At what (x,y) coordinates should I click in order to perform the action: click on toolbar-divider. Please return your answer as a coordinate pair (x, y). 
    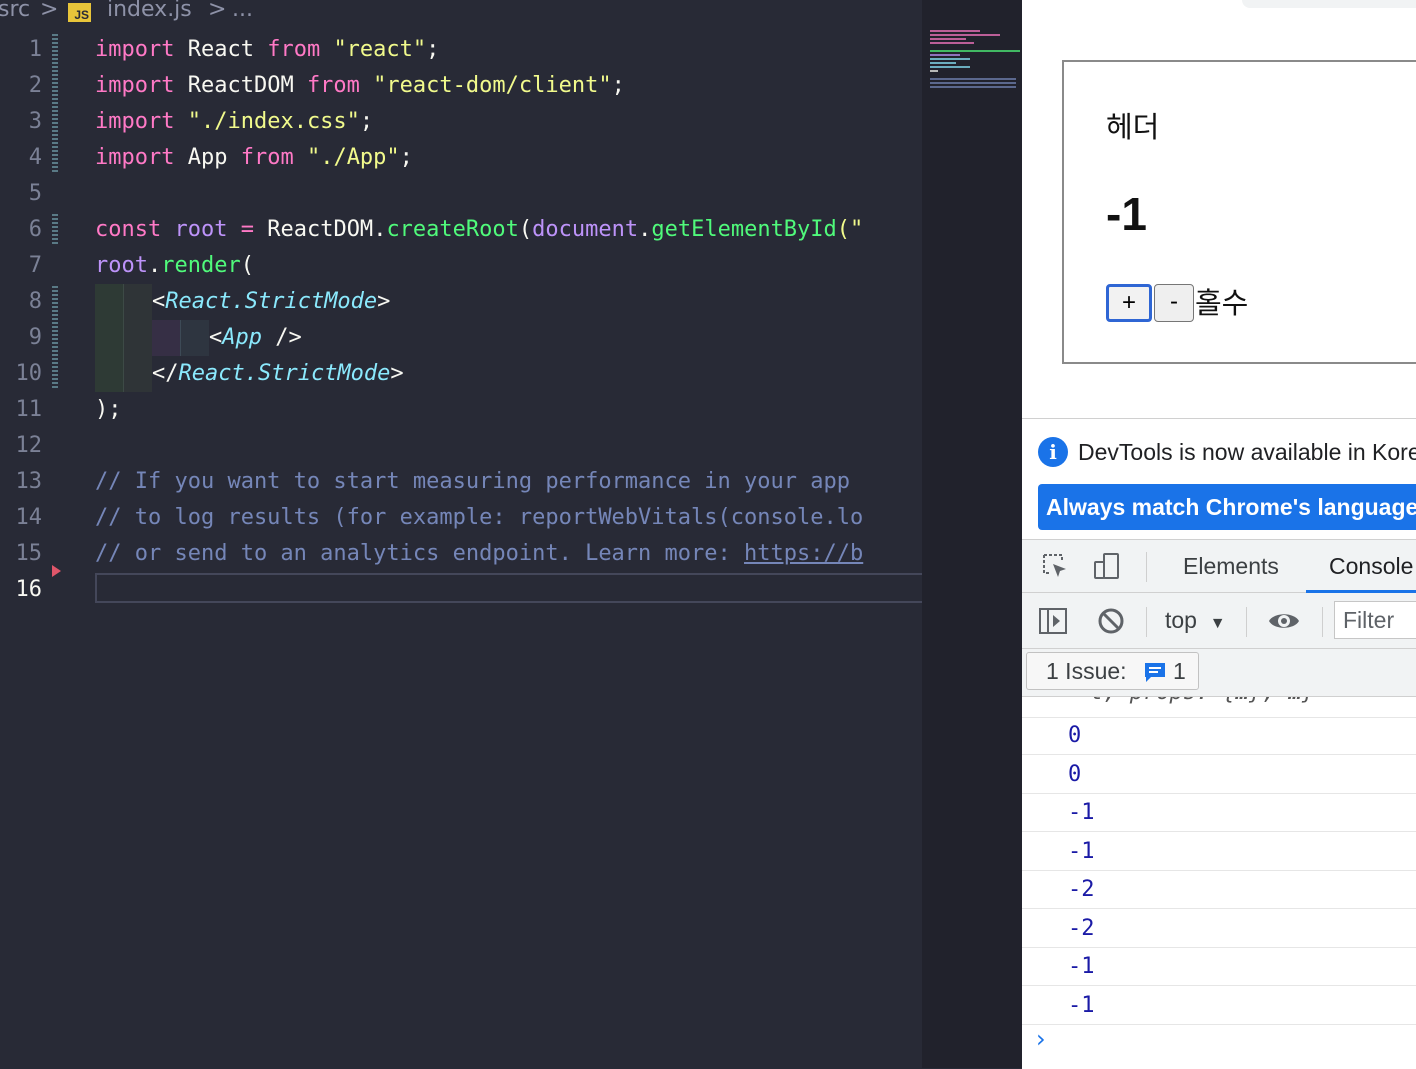
    Looking at the image, I should click on (1146, 567).